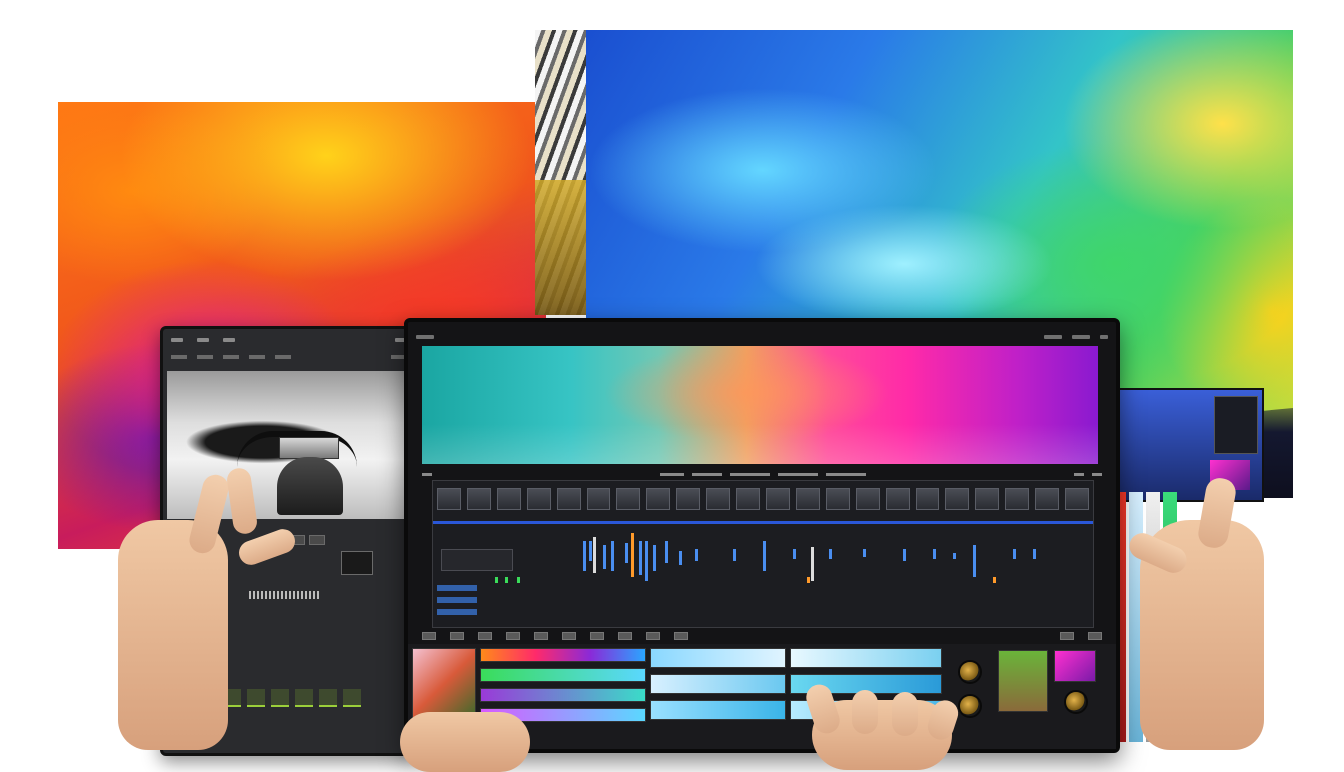 This screenshot has width=1344, height=772. What do you see at coordinates (317, 540) in the screenshot?
I see `tablet-button` at bounding box center [317, 540].